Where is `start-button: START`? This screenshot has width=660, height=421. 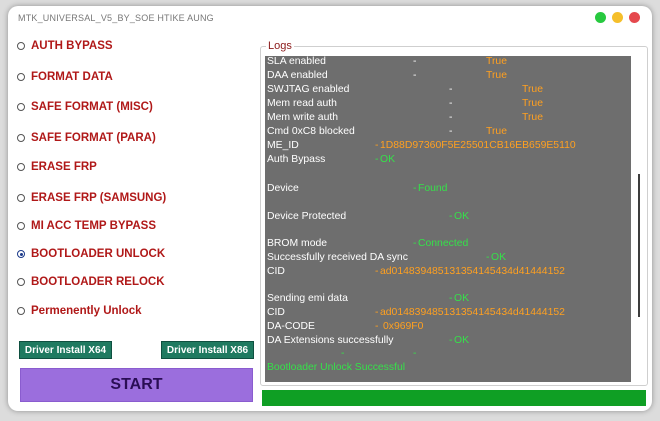
start-button: START is located at coordinates (136, 385).